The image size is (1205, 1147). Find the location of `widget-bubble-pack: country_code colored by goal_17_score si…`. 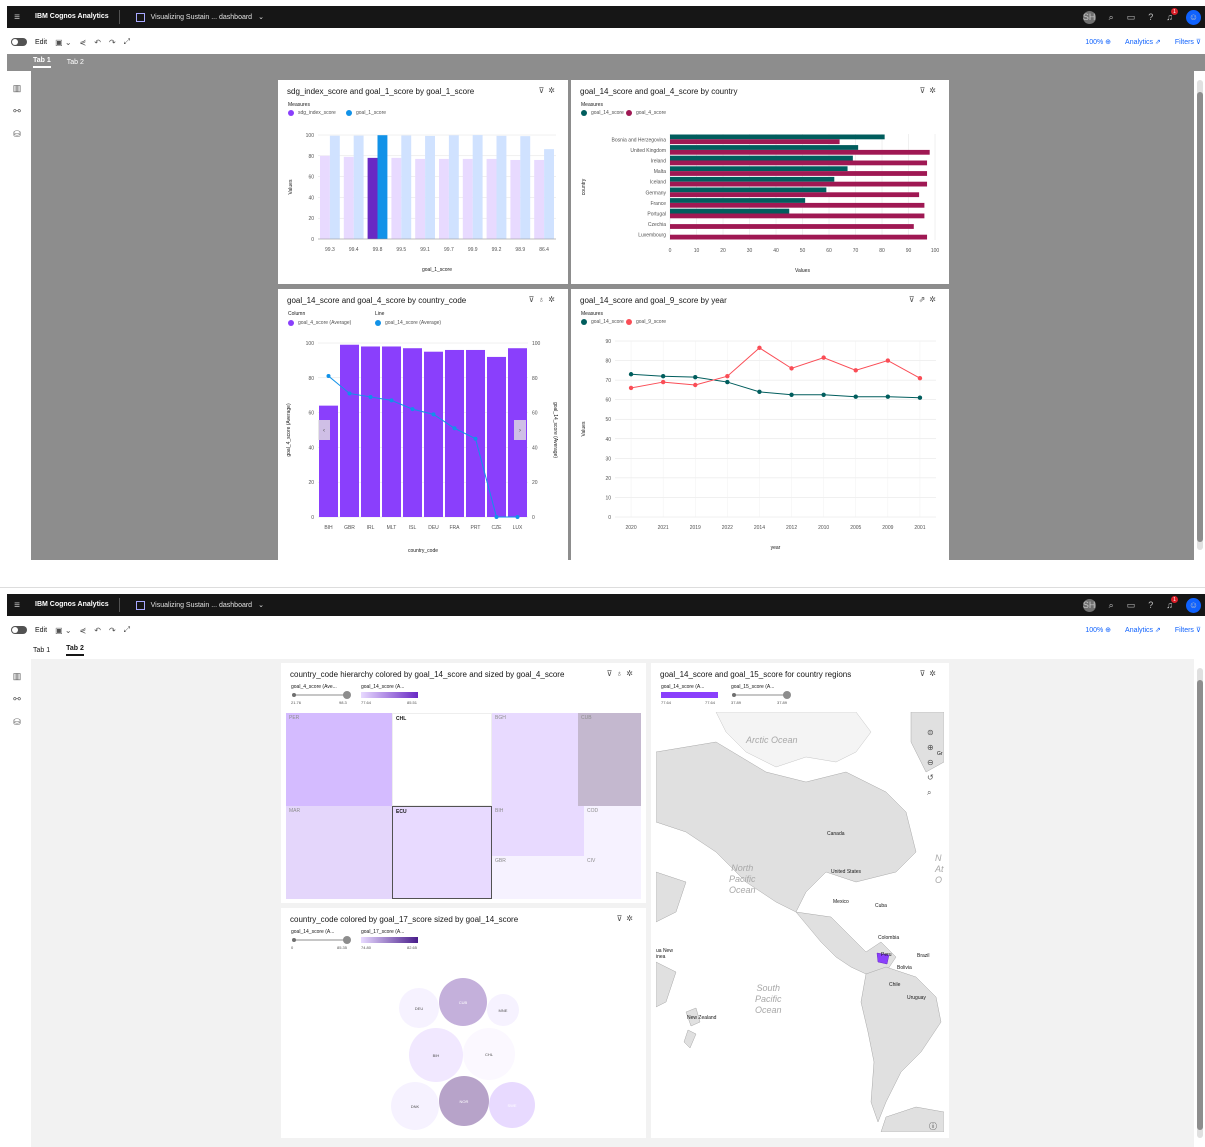

widget-bubble-pack: country_code colored by goal_17_score si… is located at coordinates (463, 1023).